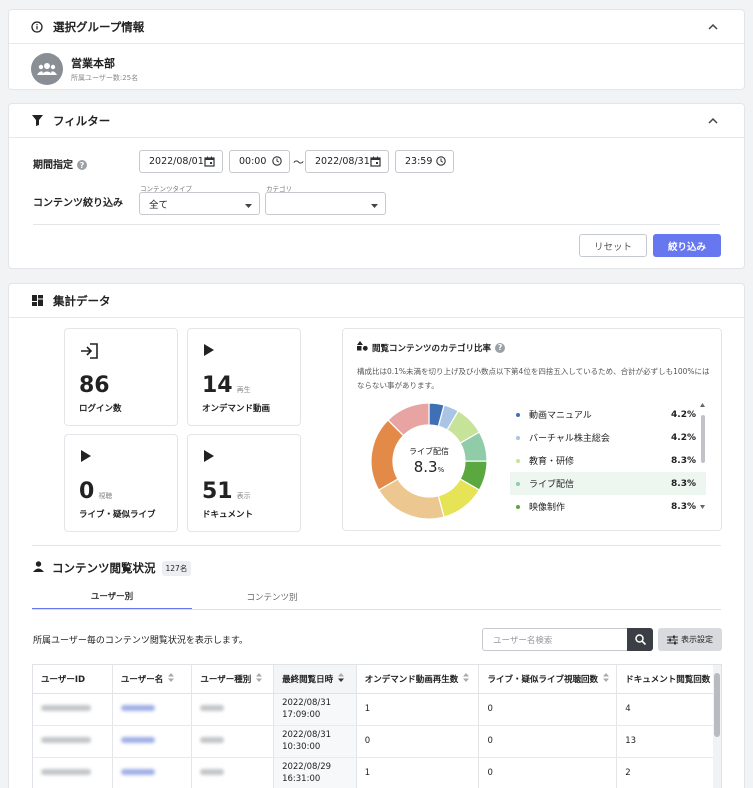  Describe the element at coordinates (429, 451) in the screenshot. I see `donut-center-label: ライブ配信` at that location.